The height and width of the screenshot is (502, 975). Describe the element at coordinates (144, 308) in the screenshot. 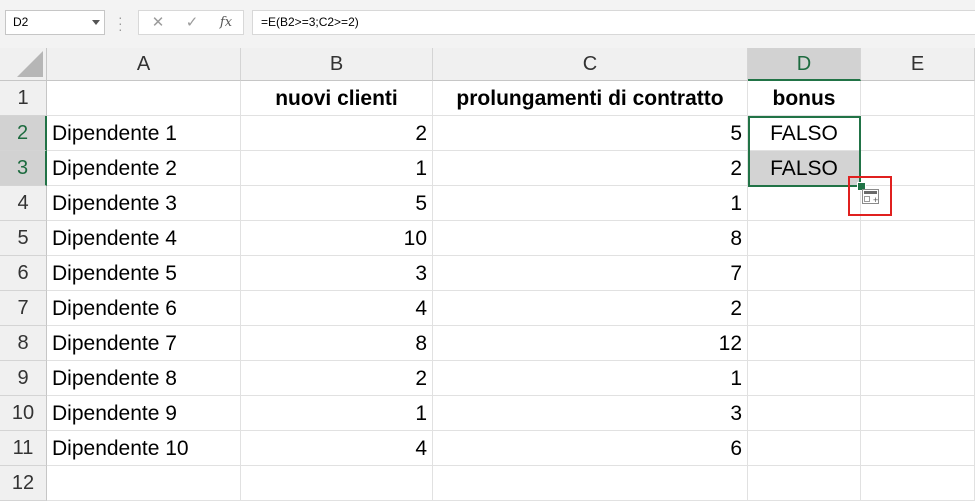

I see `cell-a7: Dipendente 6` at that location.